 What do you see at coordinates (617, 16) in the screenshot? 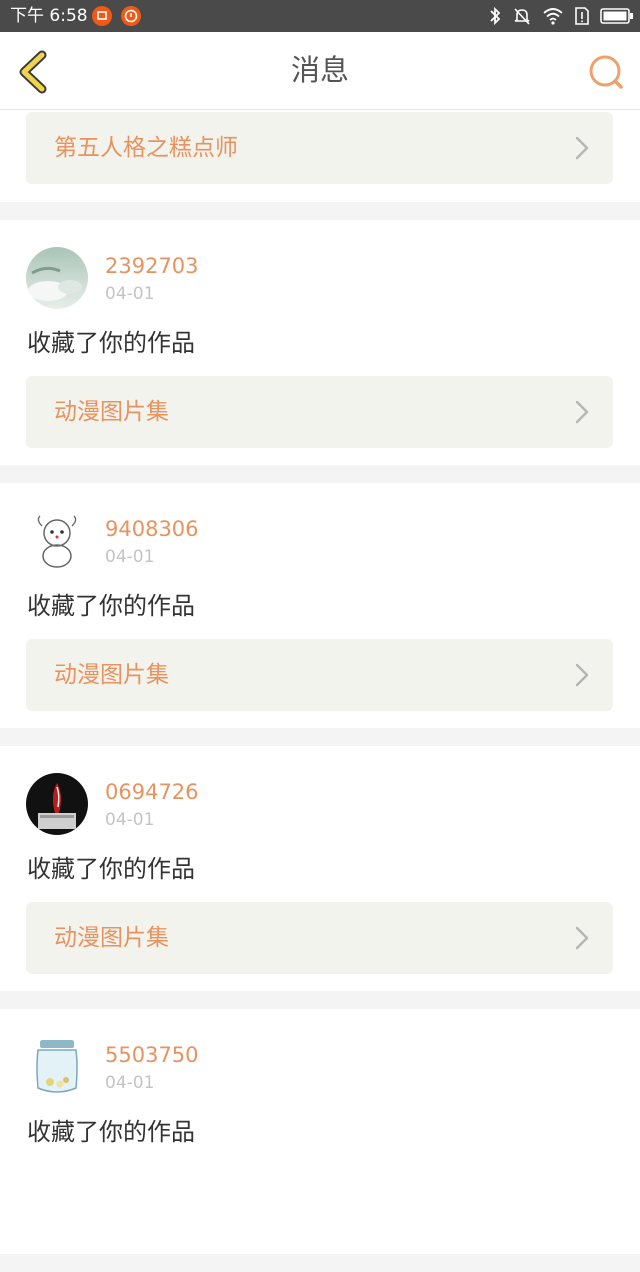
I see `battery-icon` at bounding box center [617, 16].